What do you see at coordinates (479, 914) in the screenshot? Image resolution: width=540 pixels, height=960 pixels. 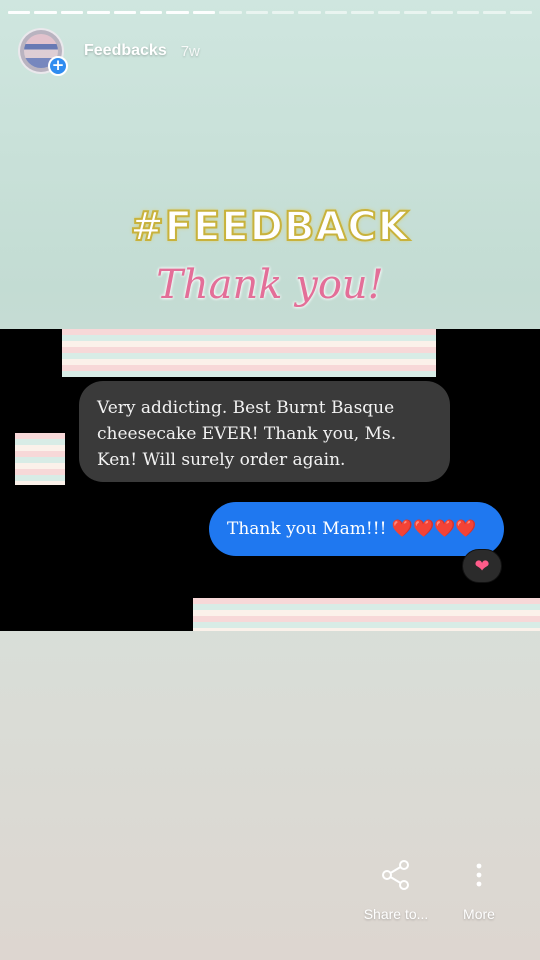 I see `more-label: More` at bounding box center [479, 914].